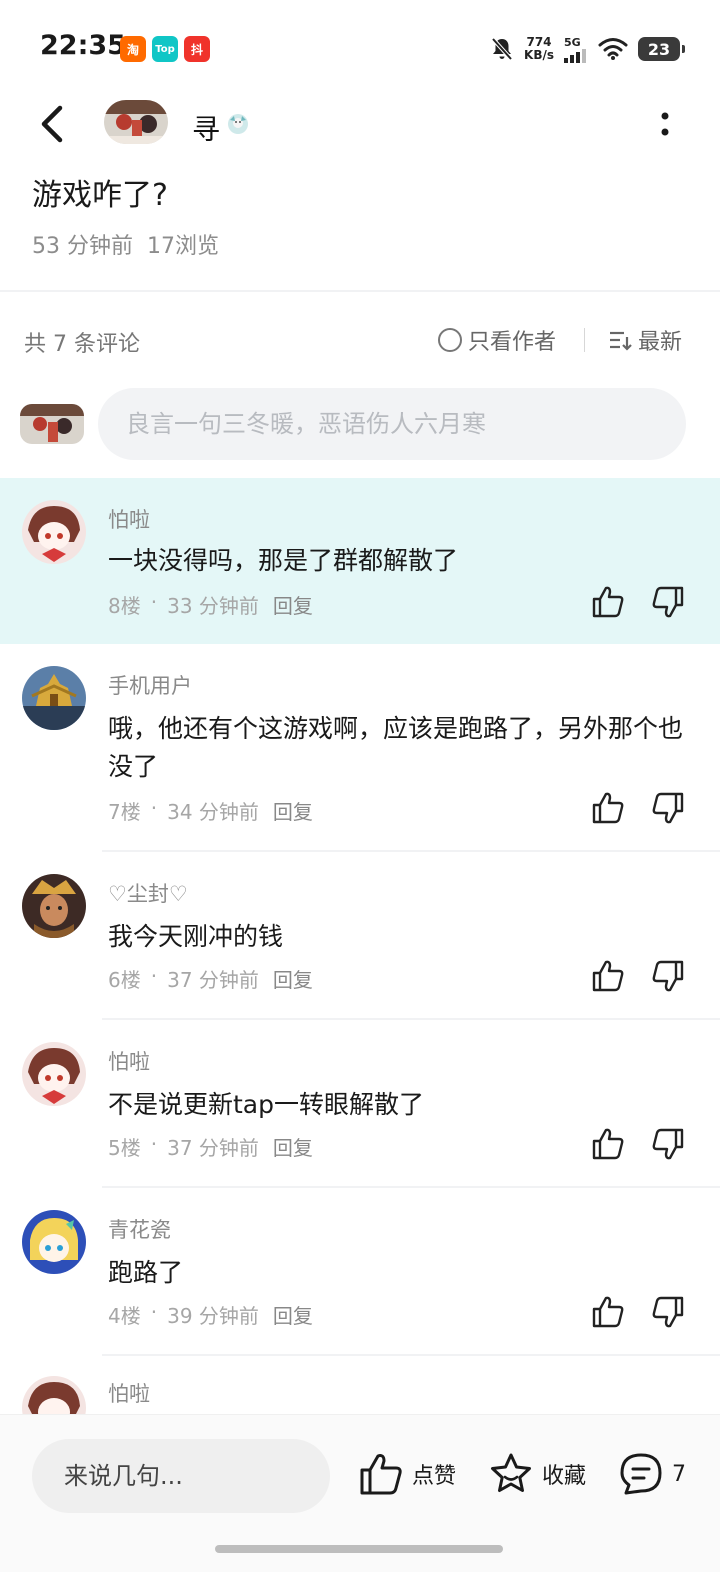 The width and height of the screenshot is (720, 1572). Describe the element at coordinates (266, 1104) in the screenshot. I see `comment-text: 不是说更新tap一转眼解散了` at that location.